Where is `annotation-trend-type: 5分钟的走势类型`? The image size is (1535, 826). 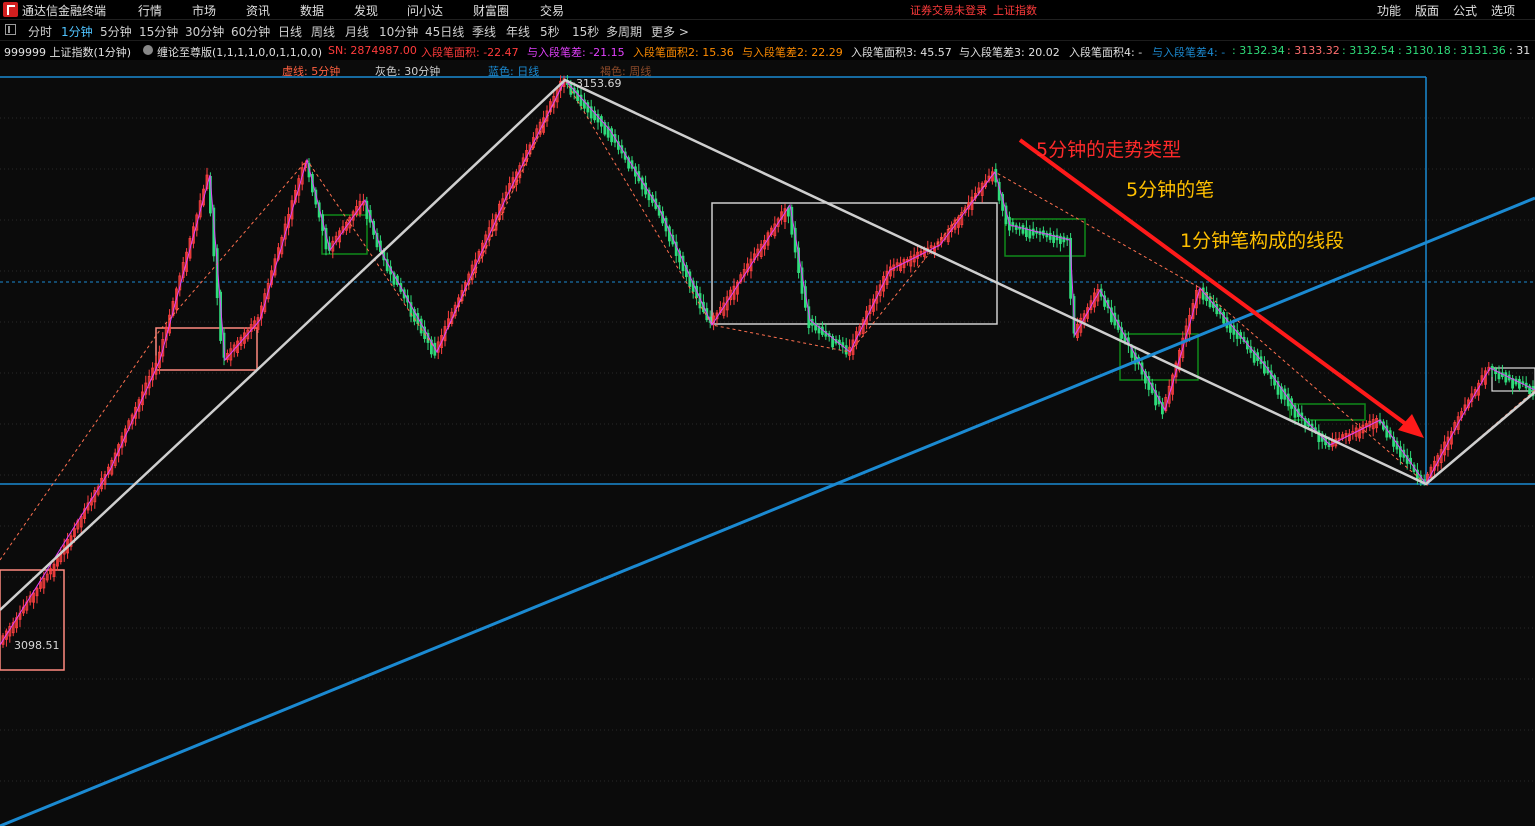 annotation-trend-type: 5分钟的走势类型 is located at coordinates (1109, 150).